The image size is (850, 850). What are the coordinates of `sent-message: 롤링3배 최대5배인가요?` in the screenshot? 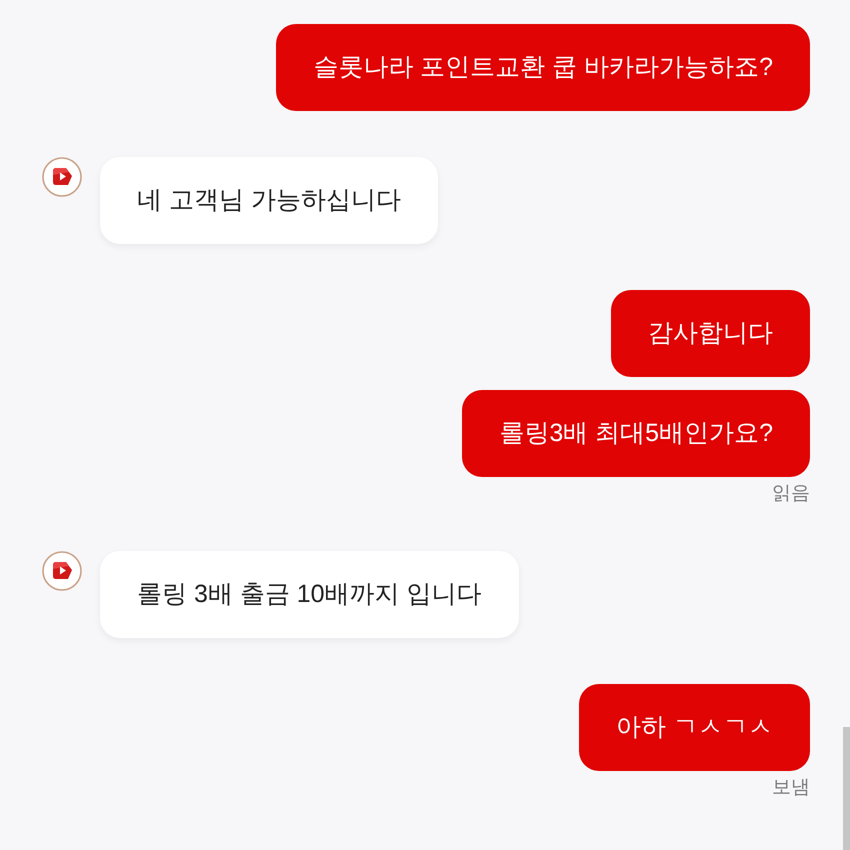 It's located at (636, 433).